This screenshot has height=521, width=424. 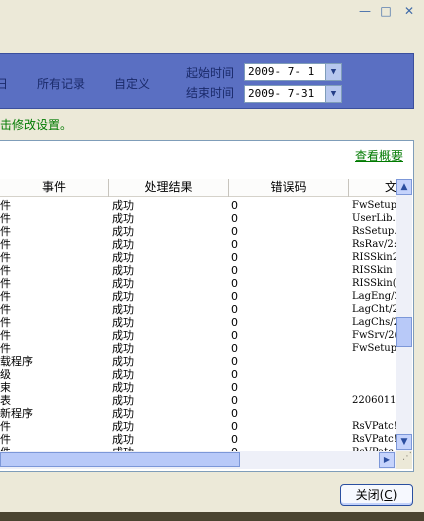 What do you see at coordinates (198, 296) in the screenshot?
I see `table-row: 件 成功 0 LagEng/2` at bounding box center [198, 296].